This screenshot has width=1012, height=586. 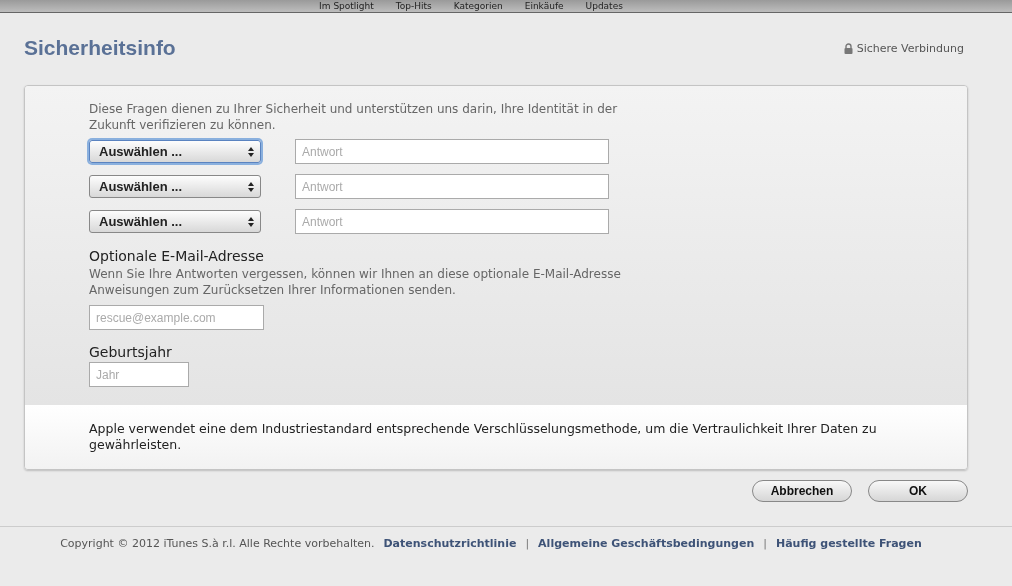 I want to click on email-field: rescue@example.com, so click(x=176, y=317).